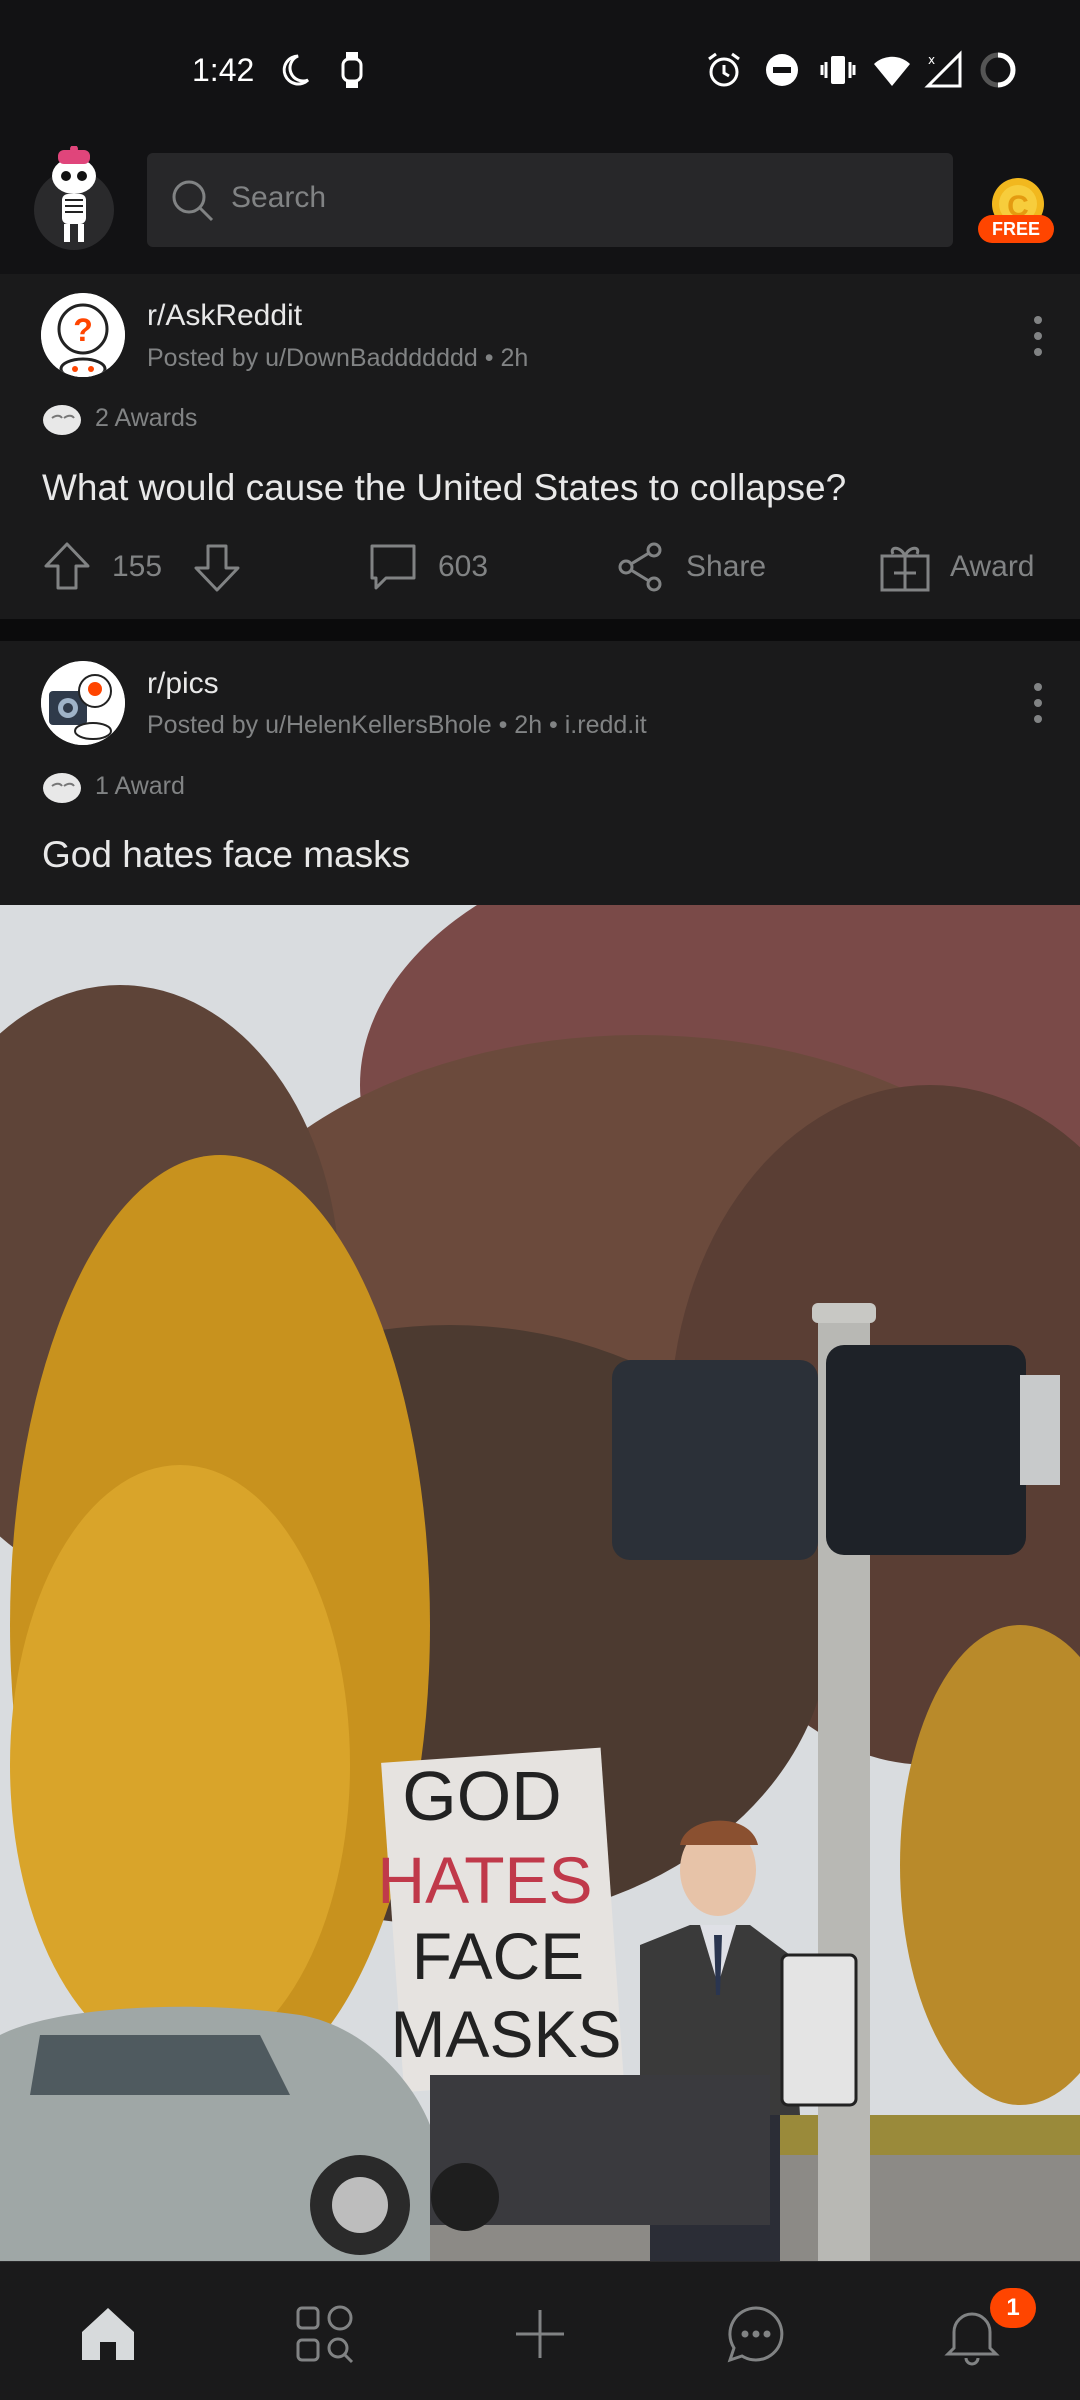 This screenshot has width=1080, height=2400. I want to click on awards-count: 1 Award, so click(140, 786).